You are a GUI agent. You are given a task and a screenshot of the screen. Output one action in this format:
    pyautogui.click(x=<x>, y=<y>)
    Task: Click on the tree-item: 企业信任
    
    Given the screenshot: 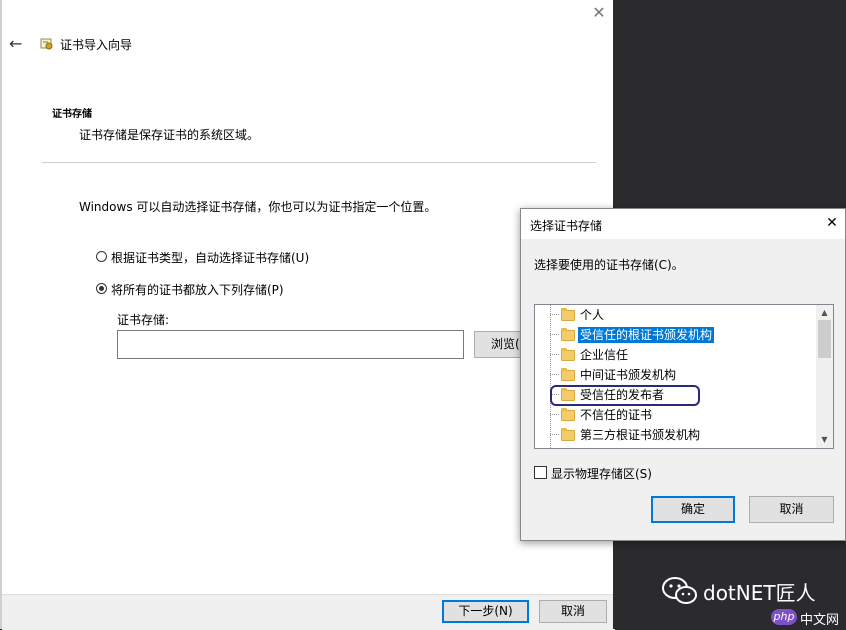 What is the action you would take?
    pyautogui.click(x=669, y=355)
    